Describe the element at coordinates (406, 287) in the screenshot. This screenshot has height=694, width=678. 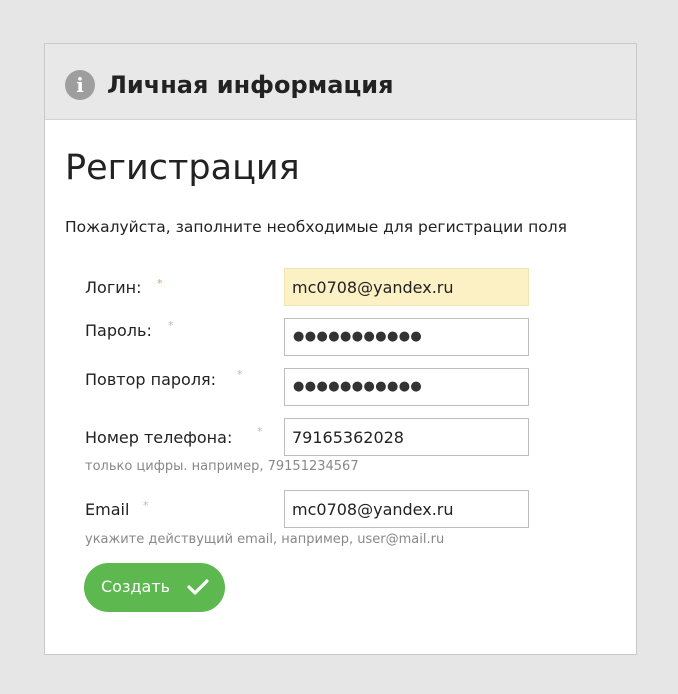
I see `login-input` at that location.